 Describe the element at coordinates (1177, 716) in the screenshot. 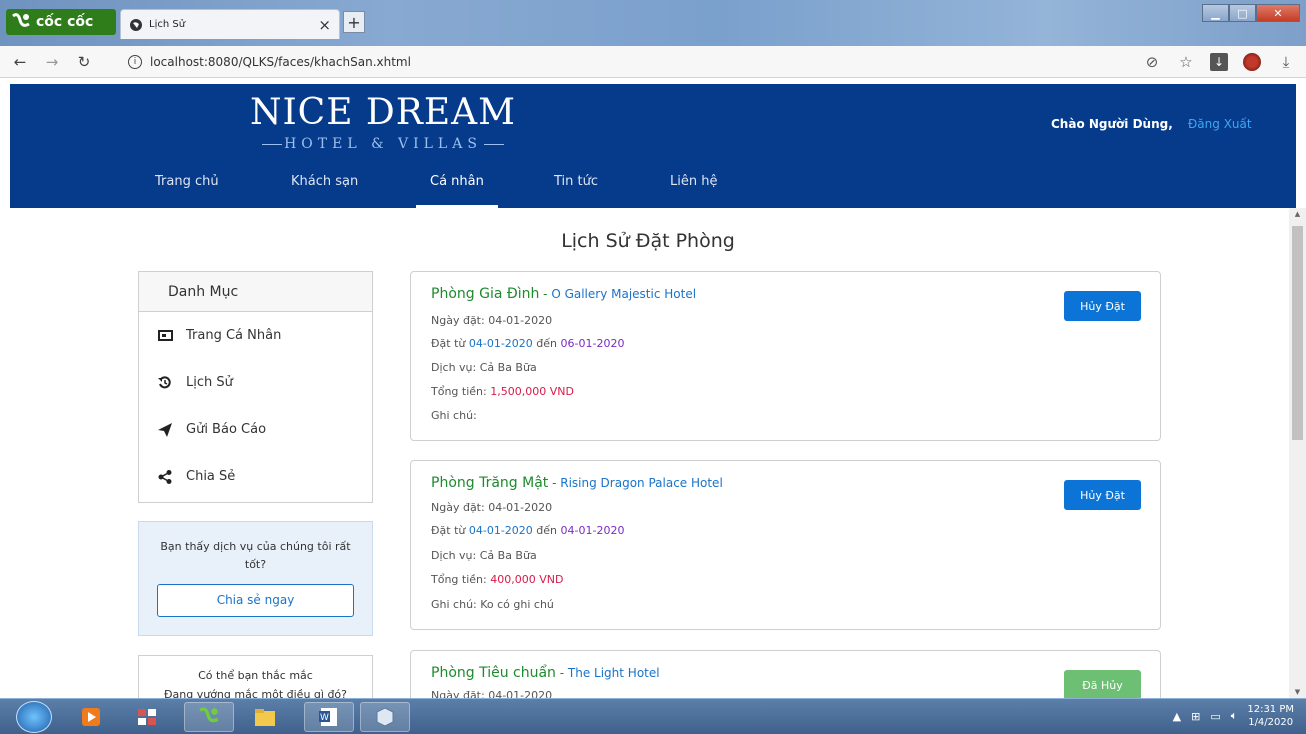

I see `tray-expand-icon: ▲` at that location.